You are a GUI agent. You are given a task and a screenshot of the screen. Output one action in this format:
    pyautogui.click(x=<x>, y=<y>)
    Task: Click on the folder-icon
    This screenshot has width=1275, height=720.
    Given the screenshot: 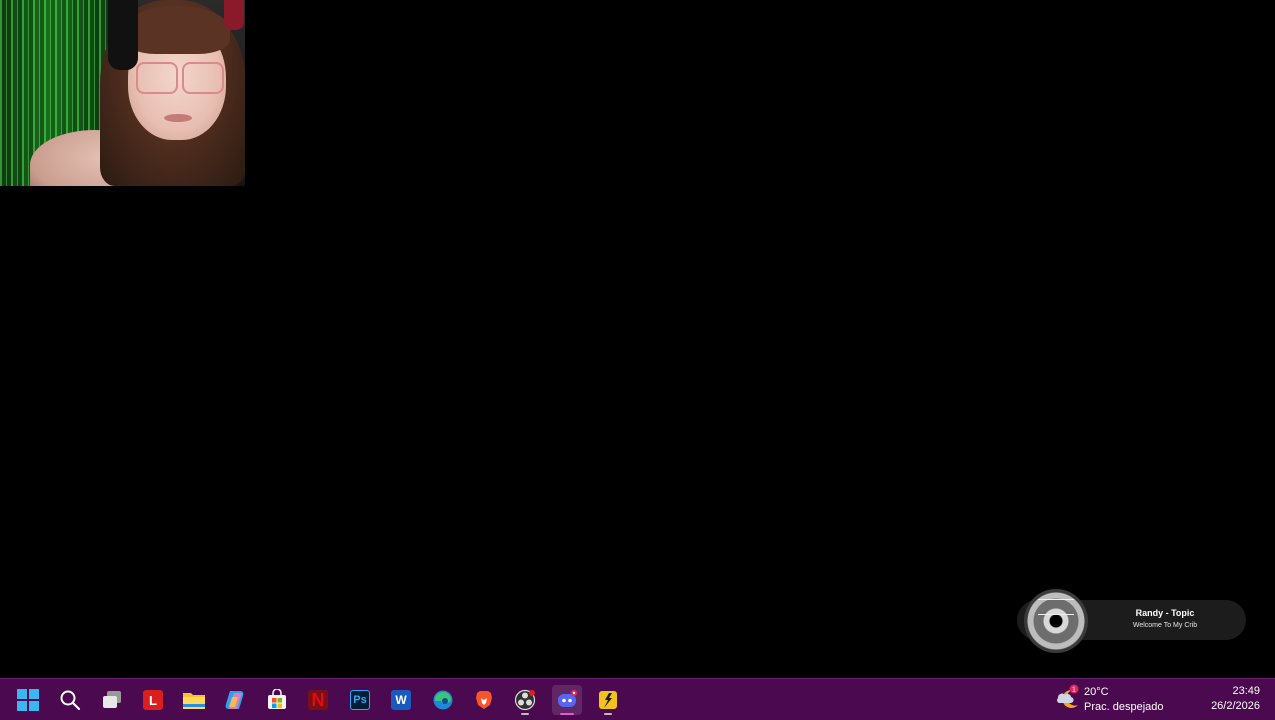 What is the action you would take?
    pyautogui.click(x=194, y=701)
    